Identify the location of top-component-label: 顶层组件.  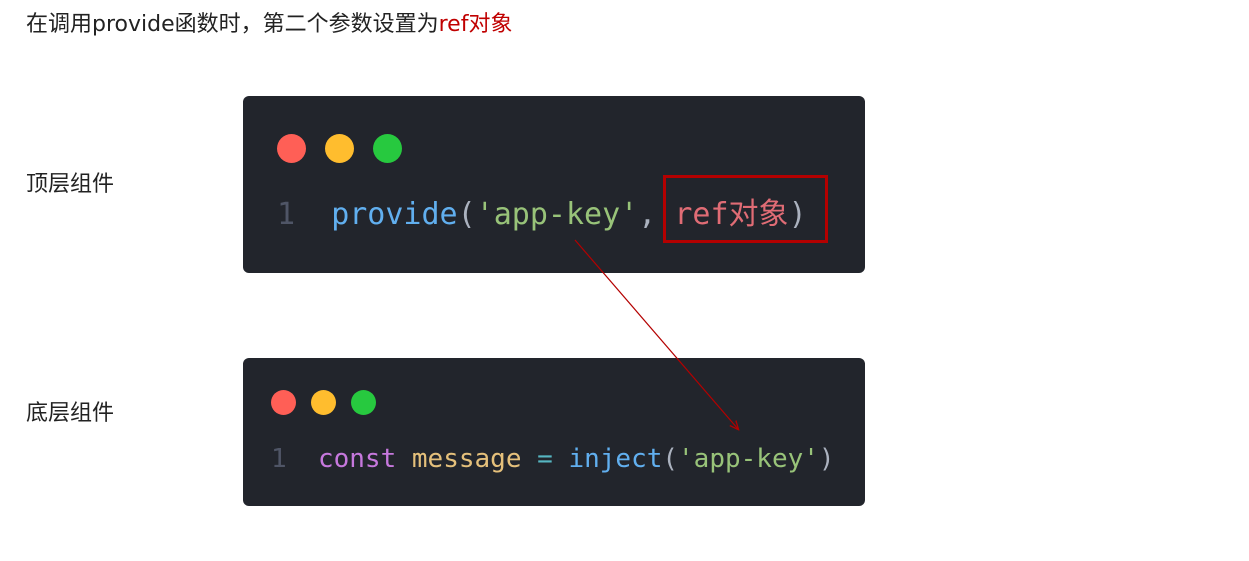
(70, 184).